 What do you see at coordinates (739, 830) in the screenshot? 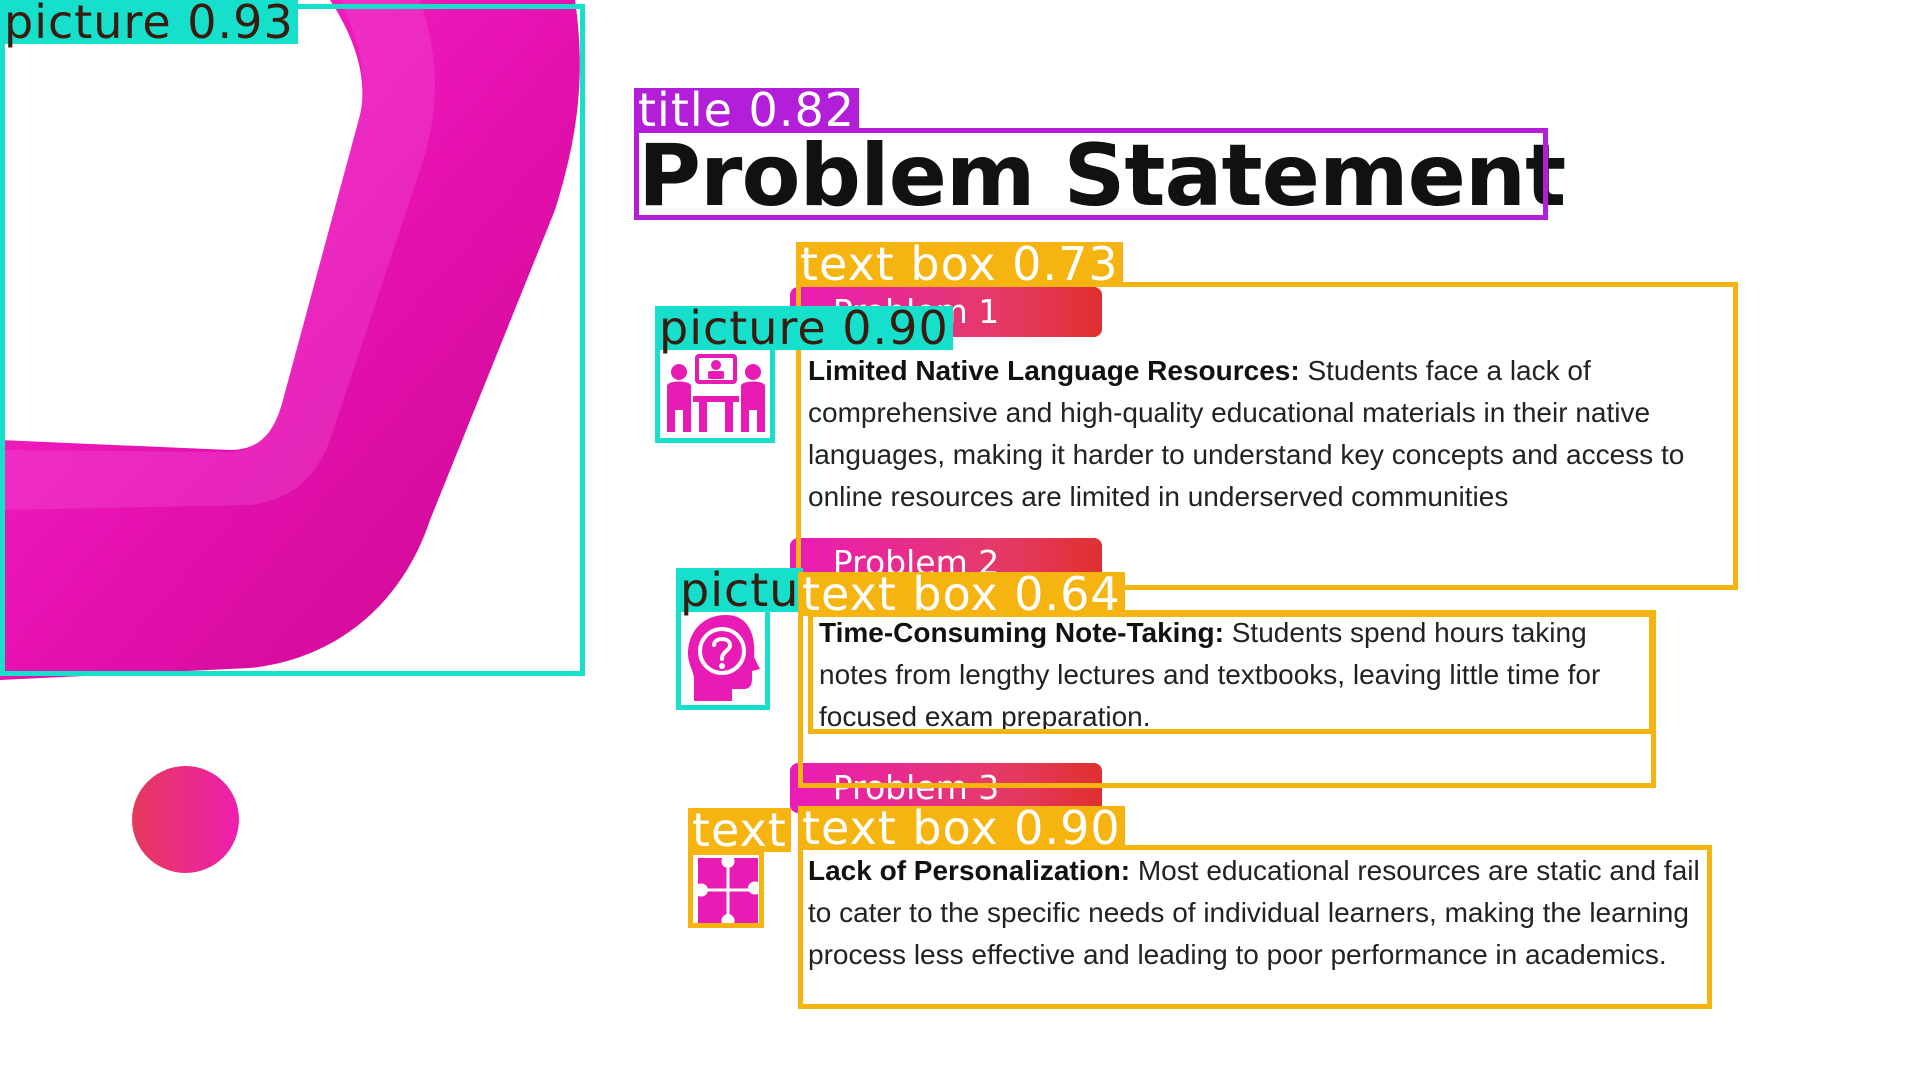
I see `detection-label-text-3-icon: text` at bounding box center [739, 830].